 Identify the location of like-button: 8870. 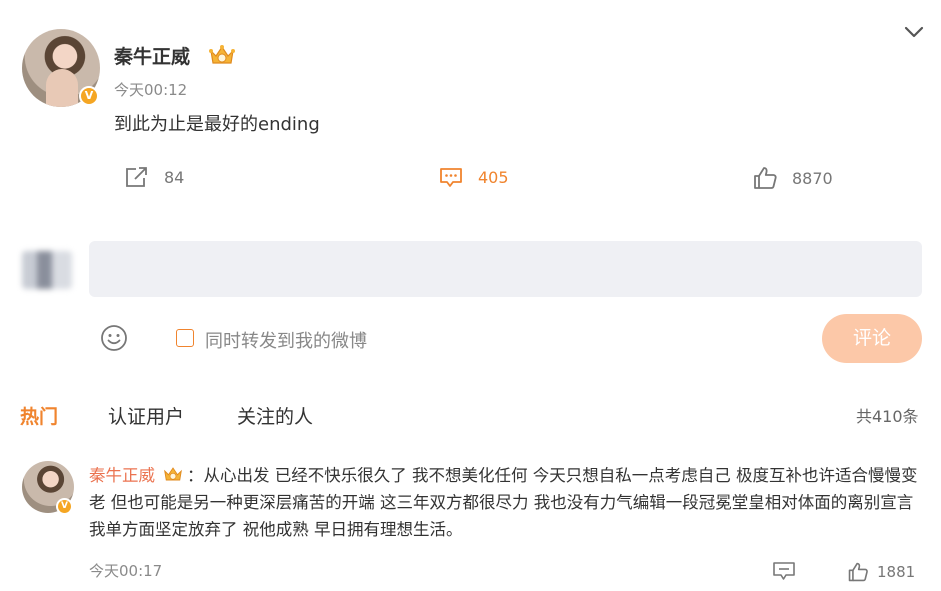
(792, 178).